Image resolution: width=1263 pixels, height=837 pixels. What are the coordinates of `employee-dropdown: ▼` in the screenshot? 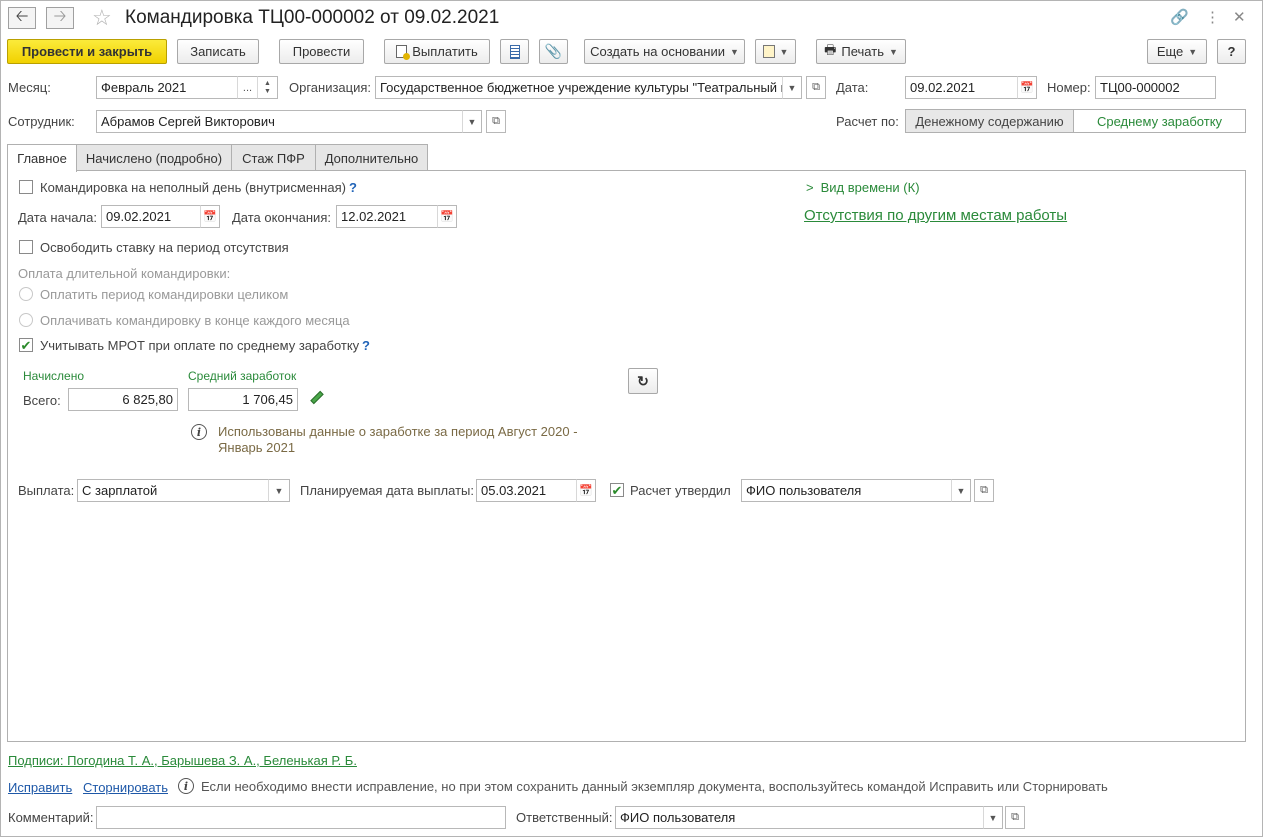 It's located at (472, 121).